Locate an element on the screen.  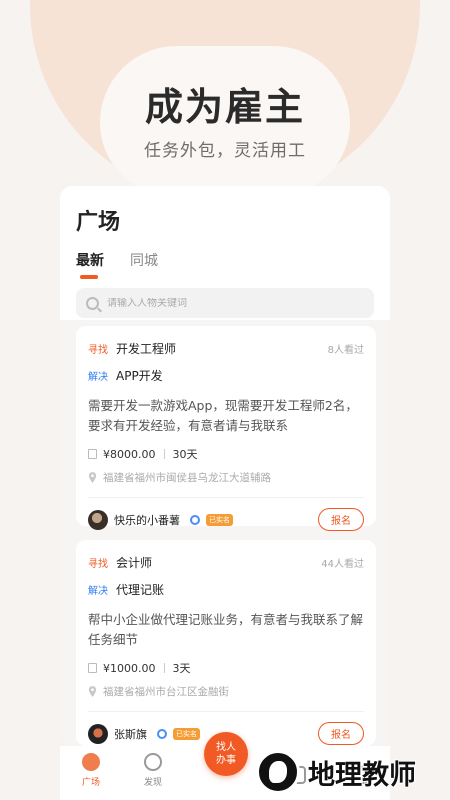
page-title: 广场 is located at coordinates (98, 222).